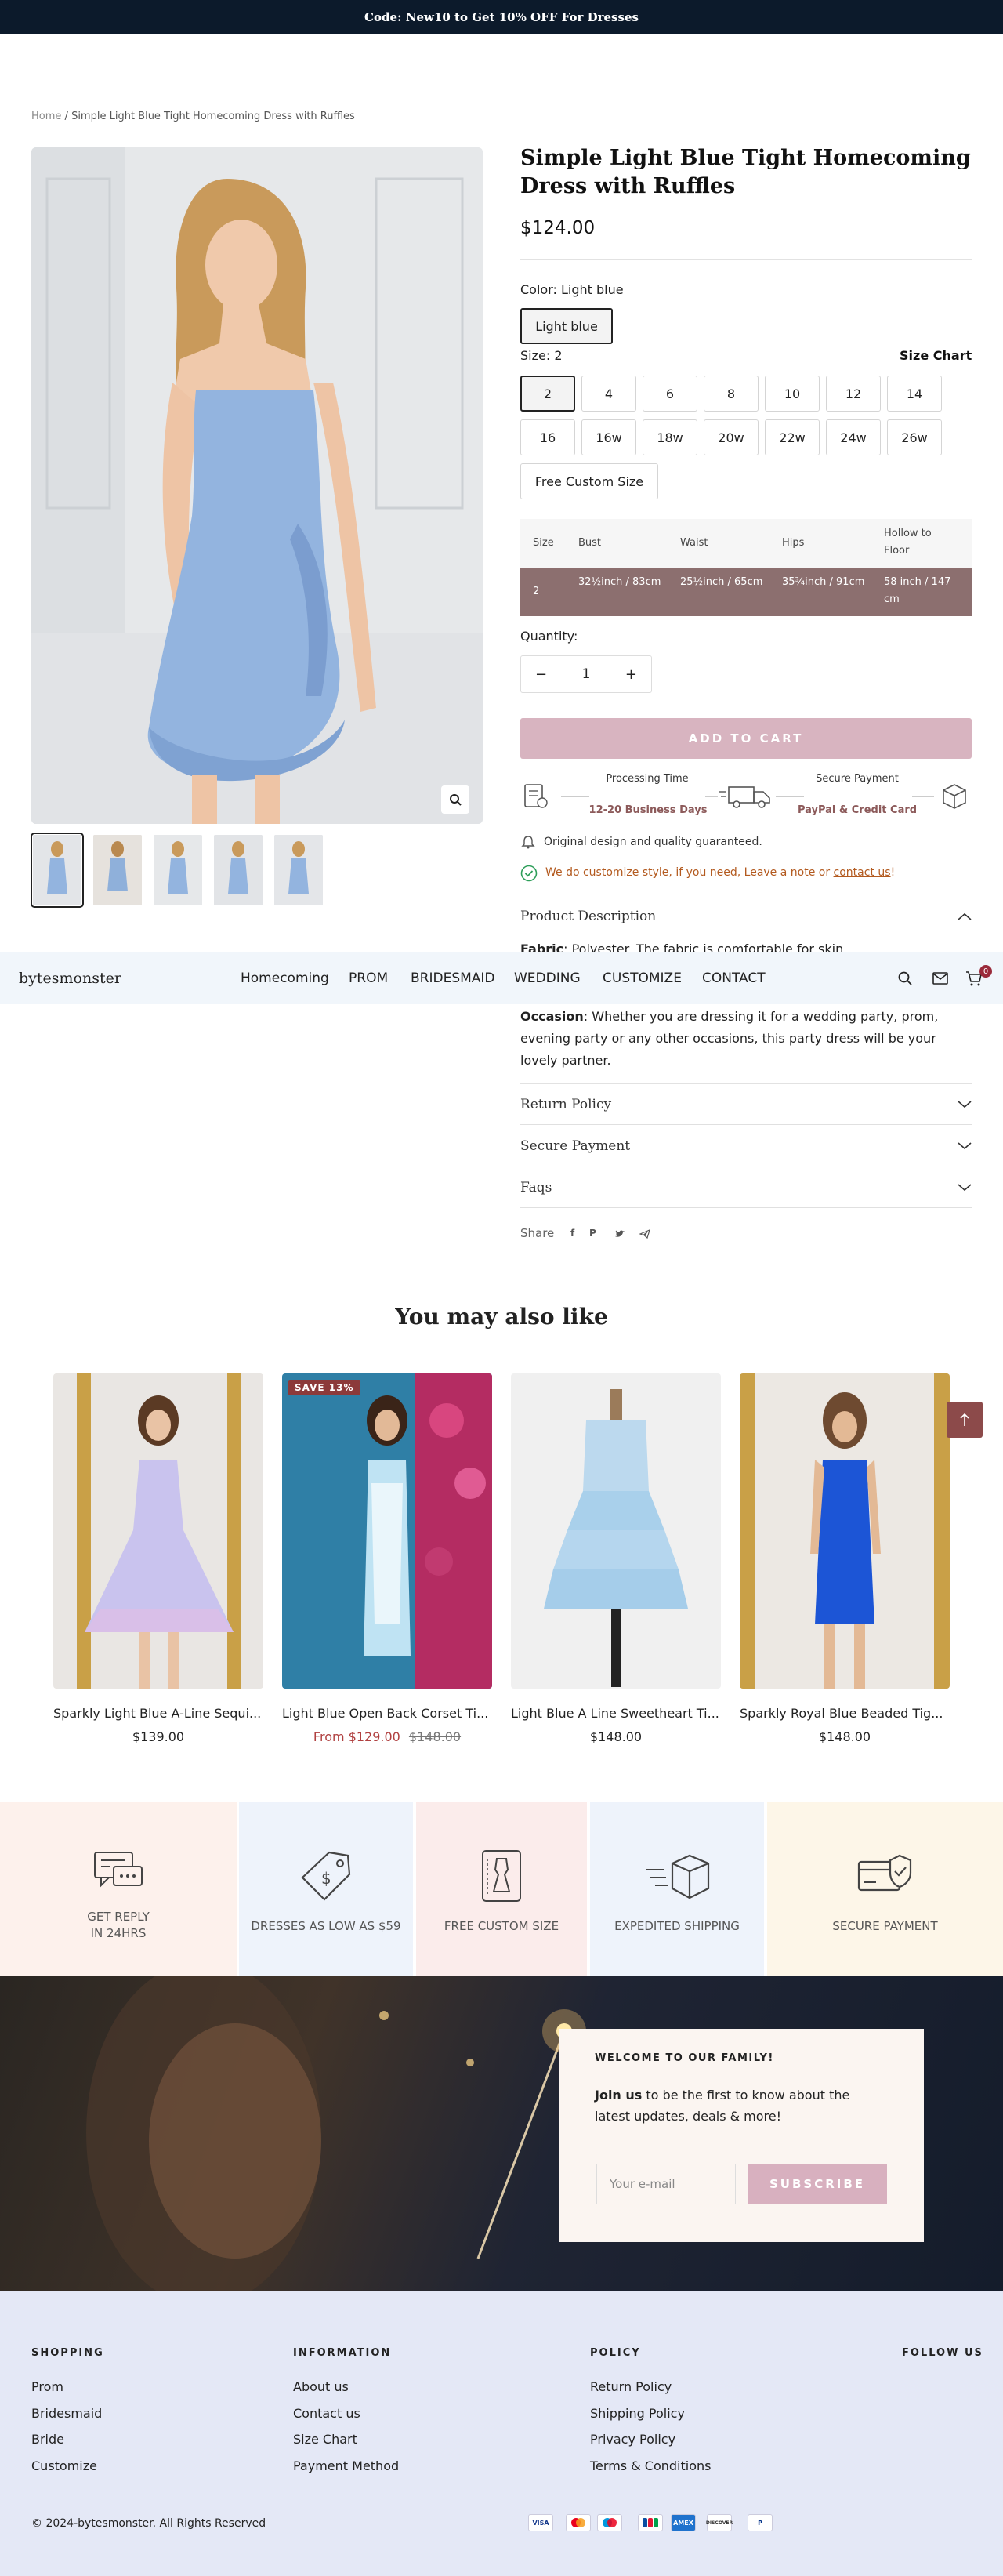 This screenshot has height=2576, width=1003. What do you see at coordinates (719, 2522) in the screenshot?
I see `discover-icon: DISCOVER` at bounding box center [719, 2522].